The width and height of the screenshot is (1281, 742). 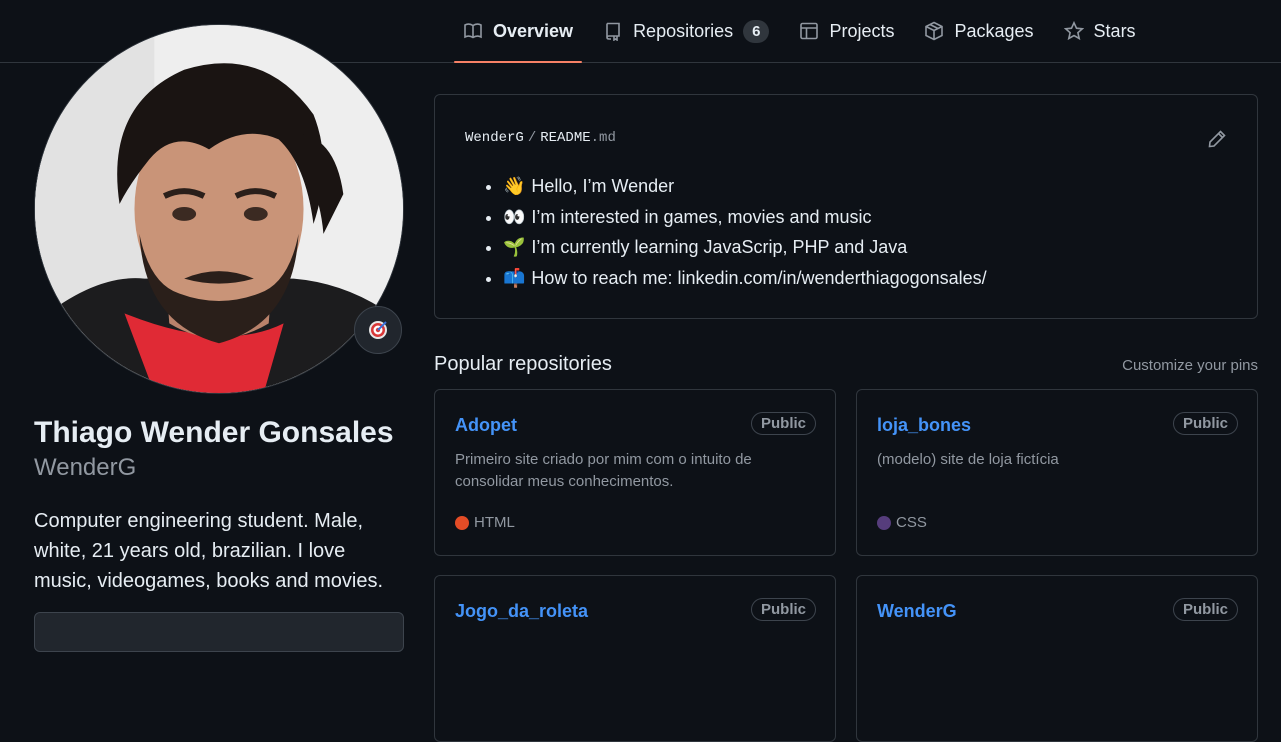 I want to click on pencil-icon, so click(x=1217, y=139).